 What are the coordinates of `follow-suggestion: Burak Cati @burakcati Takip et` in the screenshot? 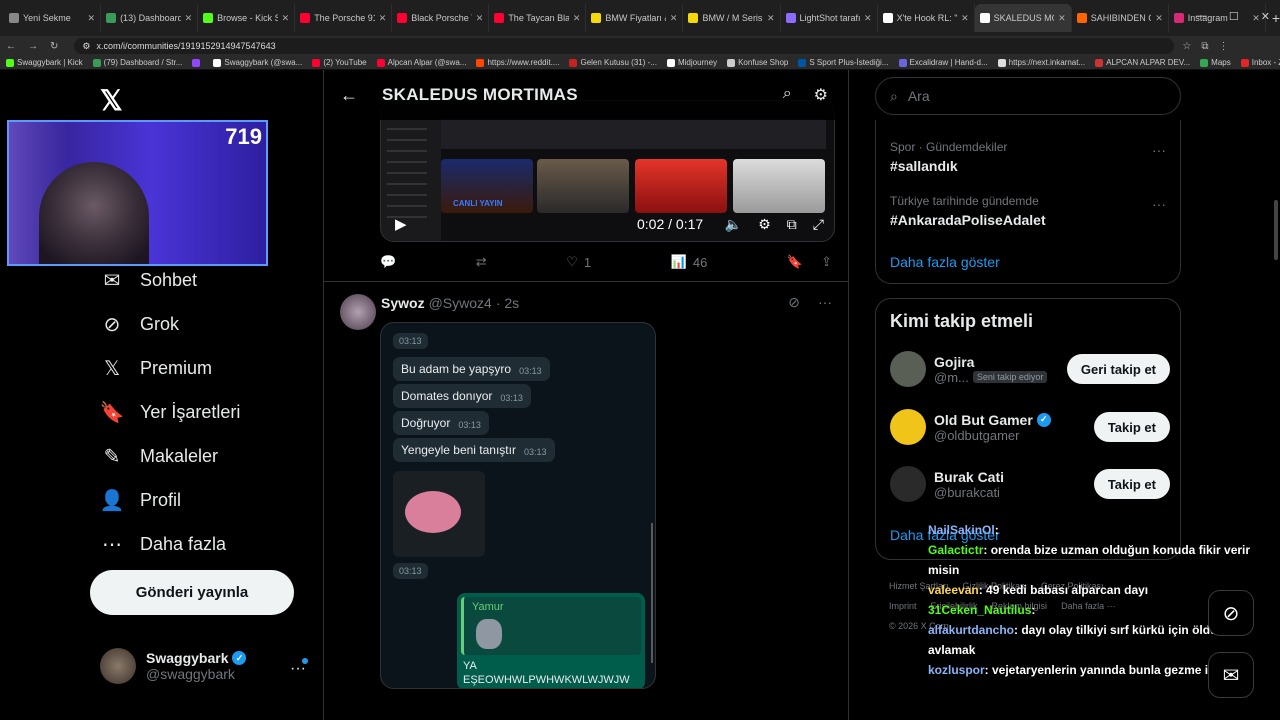 It's located at (1030, 484).